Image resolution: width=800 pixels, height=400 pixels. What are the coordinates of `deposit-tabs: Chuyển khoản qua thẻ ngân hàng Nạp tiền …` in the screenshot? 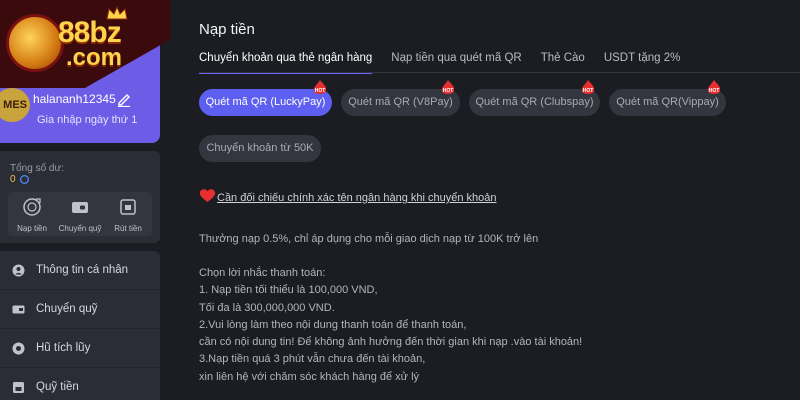 It's located at (449, 63).